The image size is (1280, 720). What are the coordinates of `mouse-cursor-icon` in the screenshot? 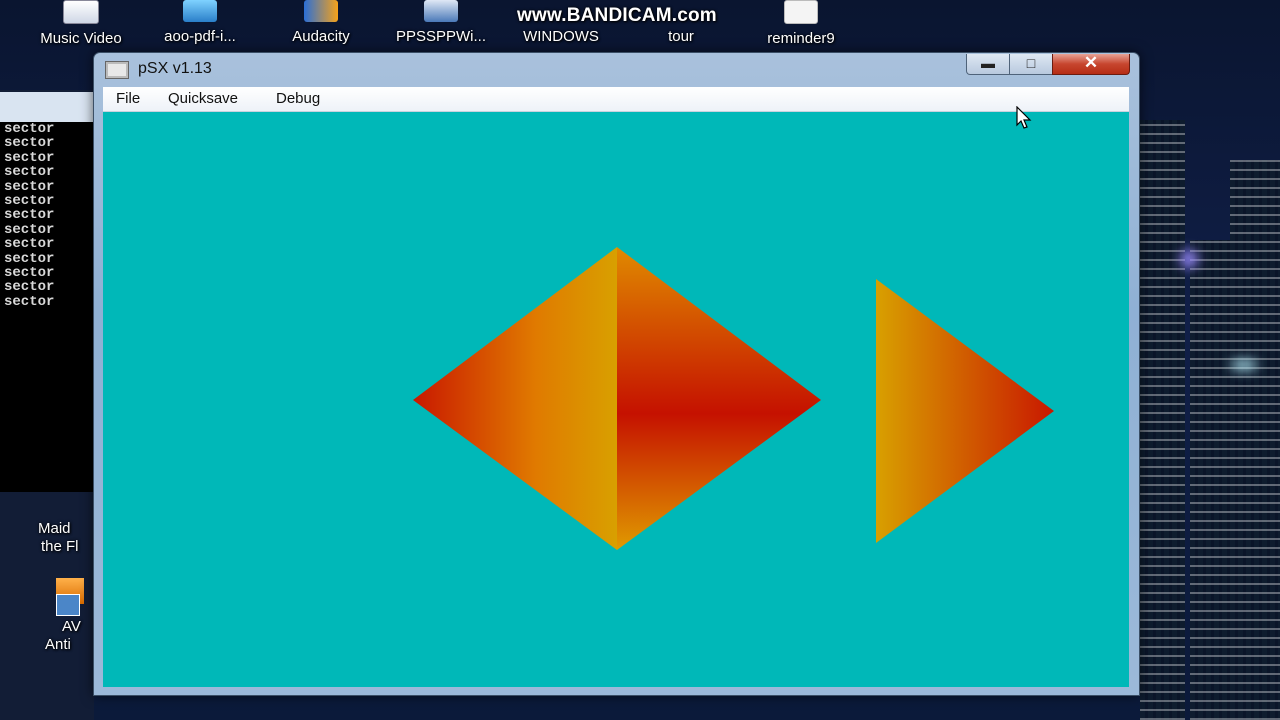 It's located at (1024, 117).